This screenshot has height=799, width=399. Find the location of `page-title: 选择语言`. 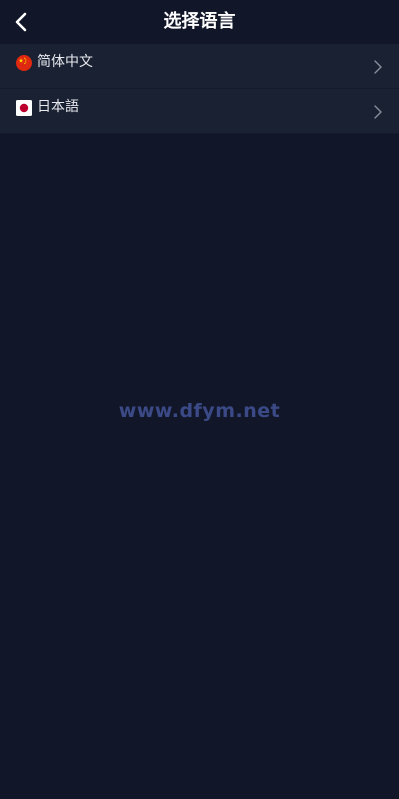

page-title: 选择语言 is located at coordinates (199, 21).